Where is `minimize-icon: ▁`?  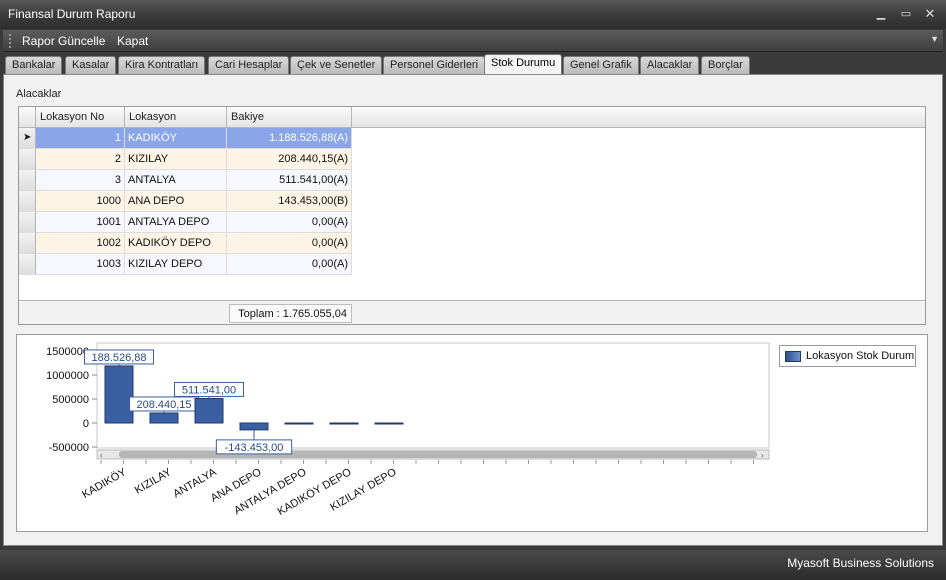 minimize-icon: ▁ is located at coordinates (881, 14).